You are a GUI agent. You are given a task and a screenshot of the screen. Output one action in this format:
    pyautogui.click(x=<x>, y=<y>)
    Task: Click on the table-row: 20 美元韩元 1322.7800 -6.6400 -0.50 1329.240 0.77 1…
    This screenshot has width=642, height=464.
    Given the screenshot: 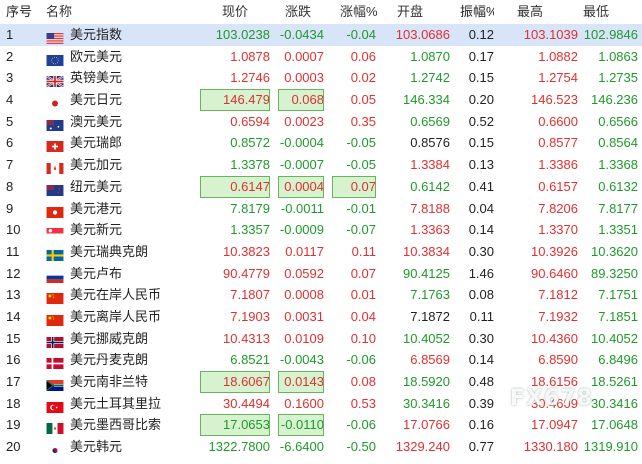 What is the action you would take?
    pyautogui.click(x=321, y=447)
    